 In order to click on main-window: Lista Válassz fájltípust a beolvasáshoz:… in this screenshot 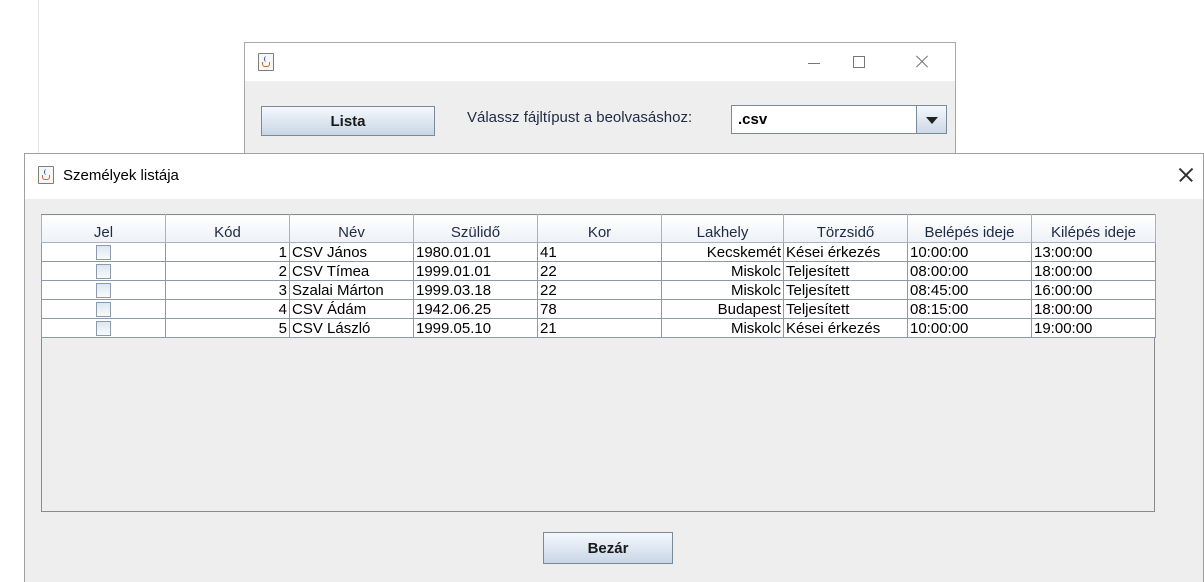, I will do `click(600, 102)`.